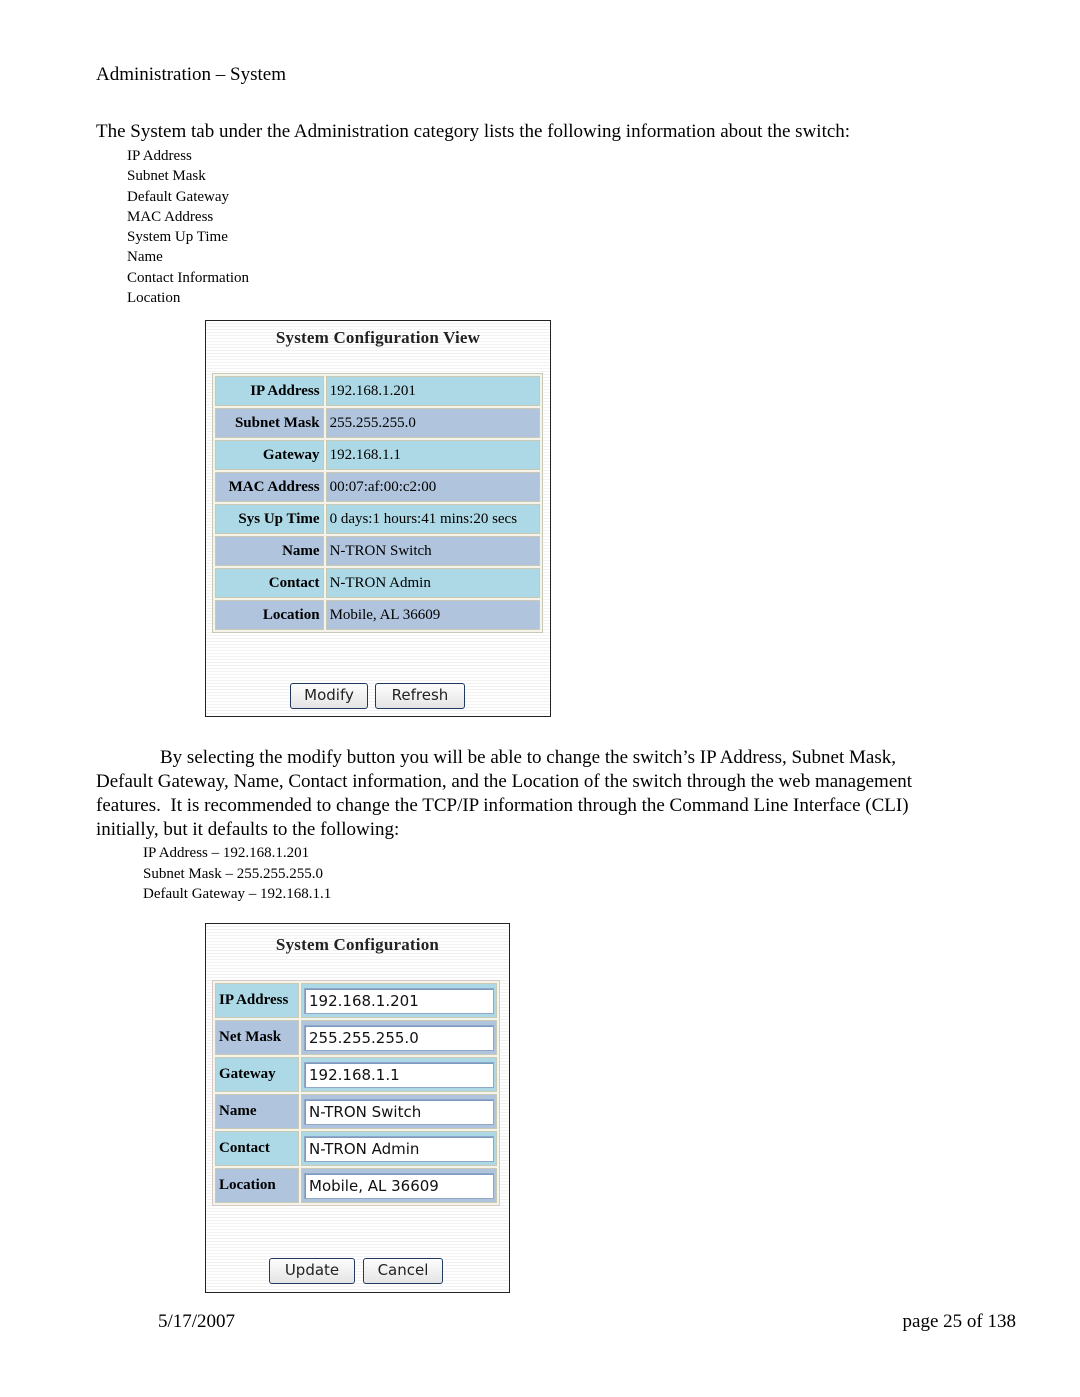 Image resolution: width=1080 pixels, height=1397 pixels. Describe the element at coordinates (399, 1074) in the screenshot. I see `gateway-input` at that location.